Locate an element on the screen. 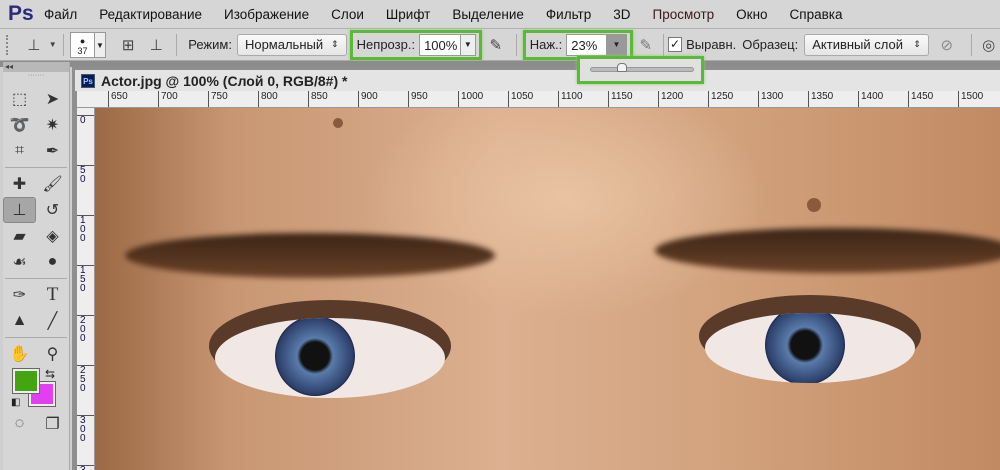 This screenshot has height=470, width=1000. flow-dropdown-button: ▼ is located at coordinates (617, 44).